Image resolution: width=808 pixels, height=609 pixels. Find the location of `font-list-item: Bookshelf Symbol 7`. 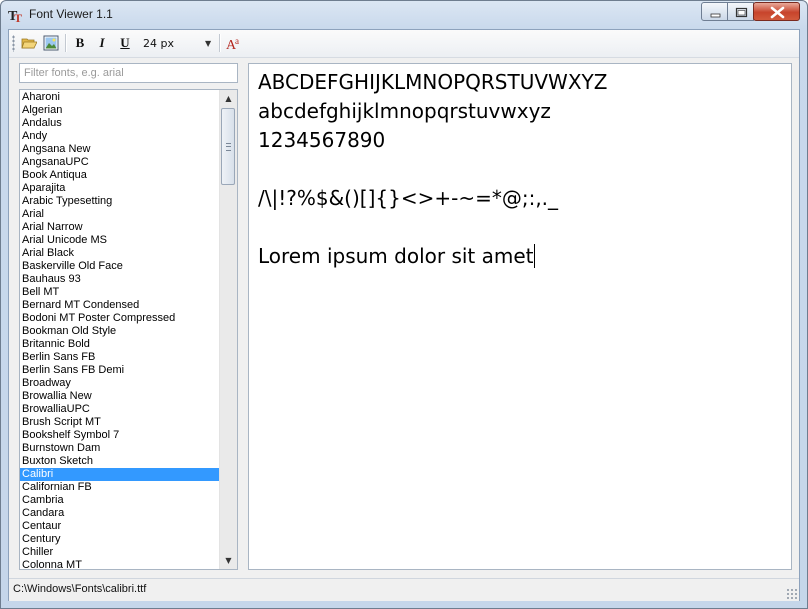

font-list-item: Bookshelf Symbol 7 is located at coordinates (120, 435).